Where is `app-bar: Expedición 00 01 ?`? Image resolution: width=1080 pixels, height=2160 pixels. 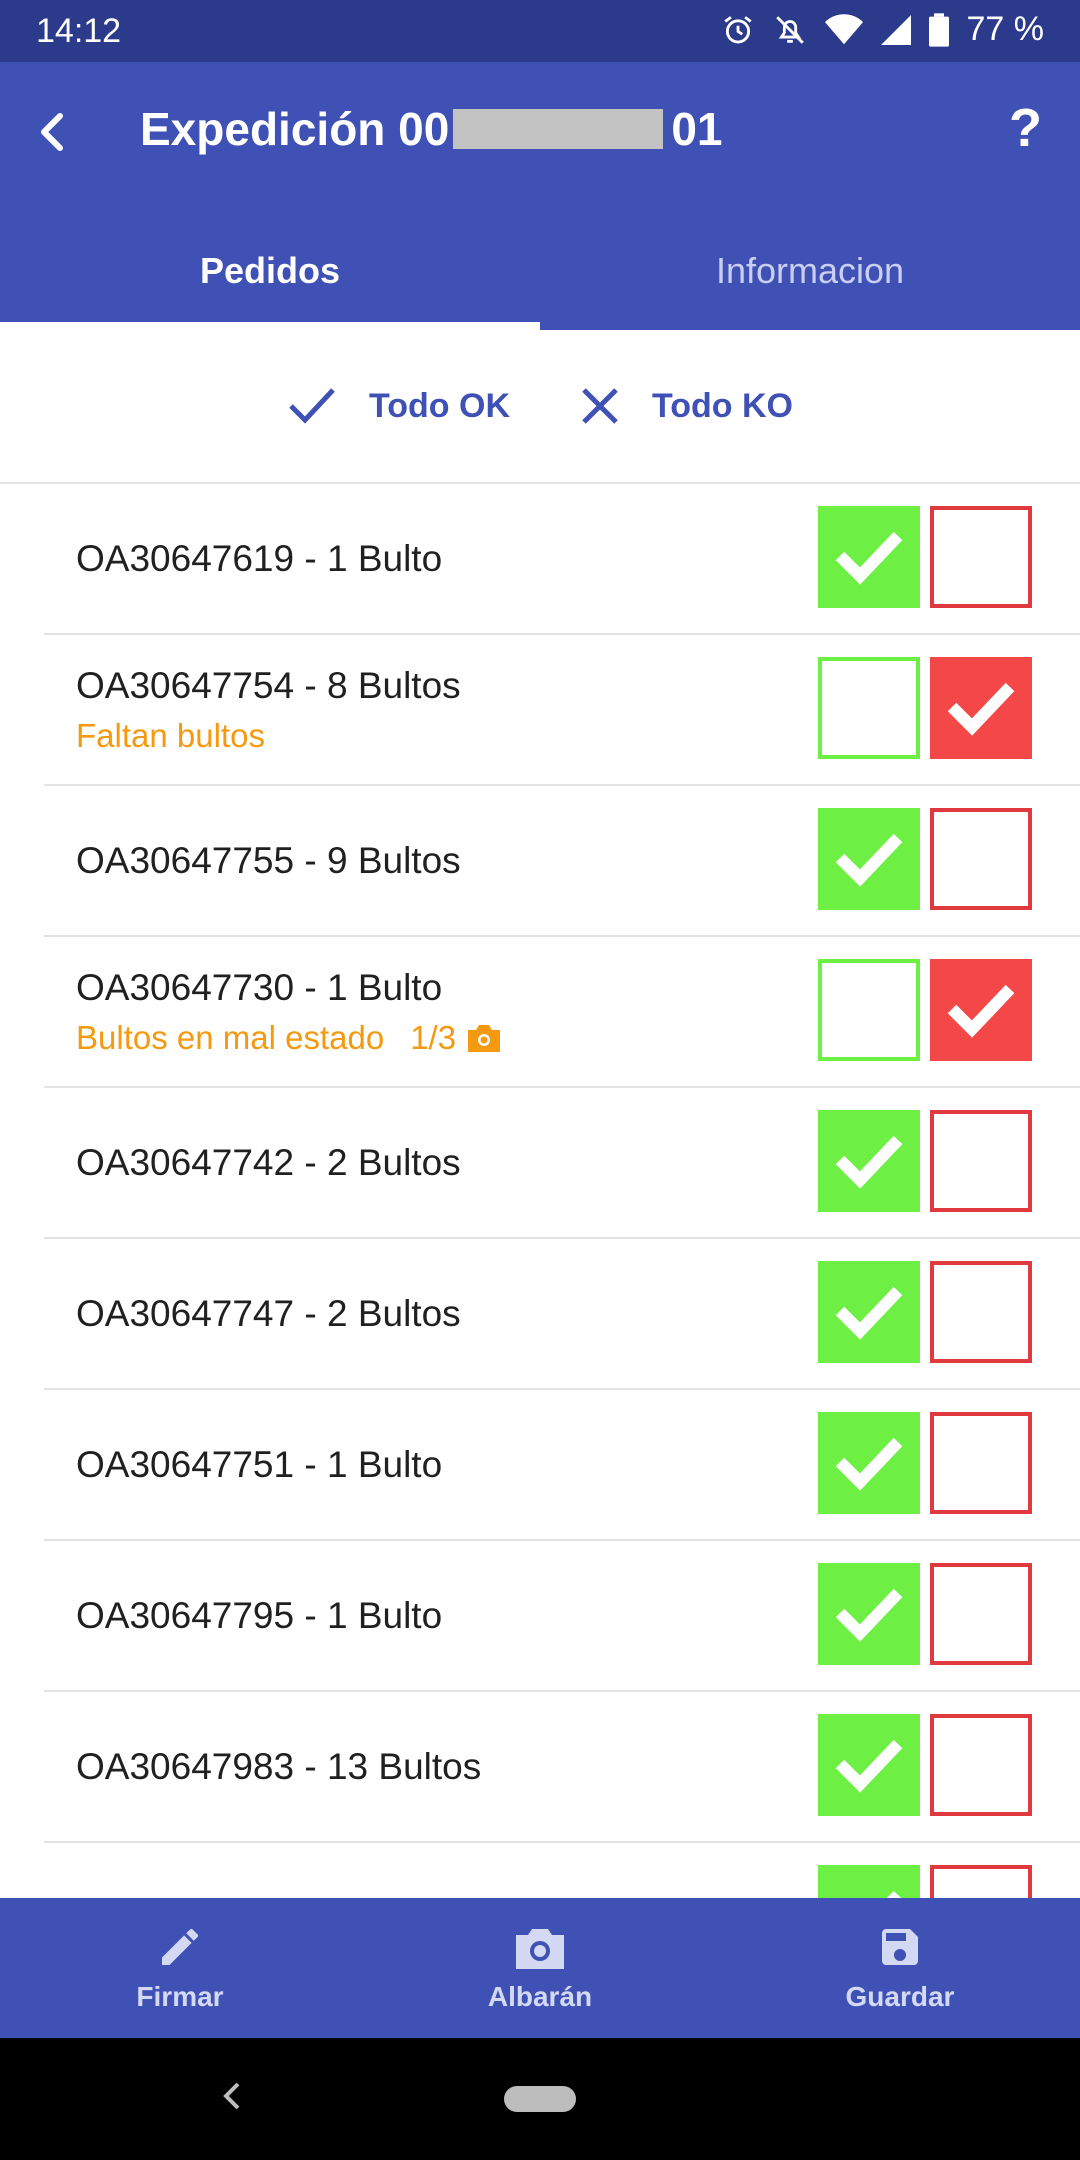
app-bar: Expedición 00 01 ? is located at coordinates (540, 137).